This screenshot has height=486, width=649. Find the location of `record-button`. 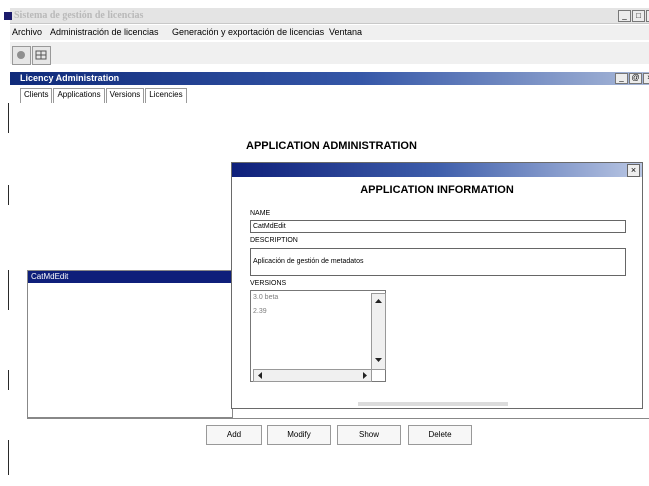

record-button is located at coordinates (21, 55).